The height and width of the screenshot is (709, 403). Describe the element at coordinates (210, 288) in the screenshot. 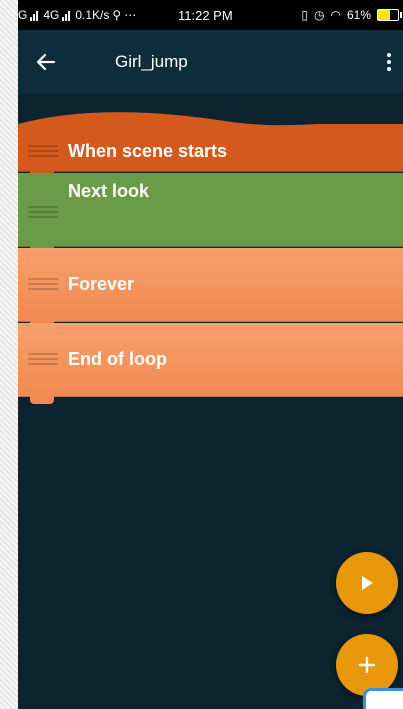

I see `brick-forever: Forever` at that location.